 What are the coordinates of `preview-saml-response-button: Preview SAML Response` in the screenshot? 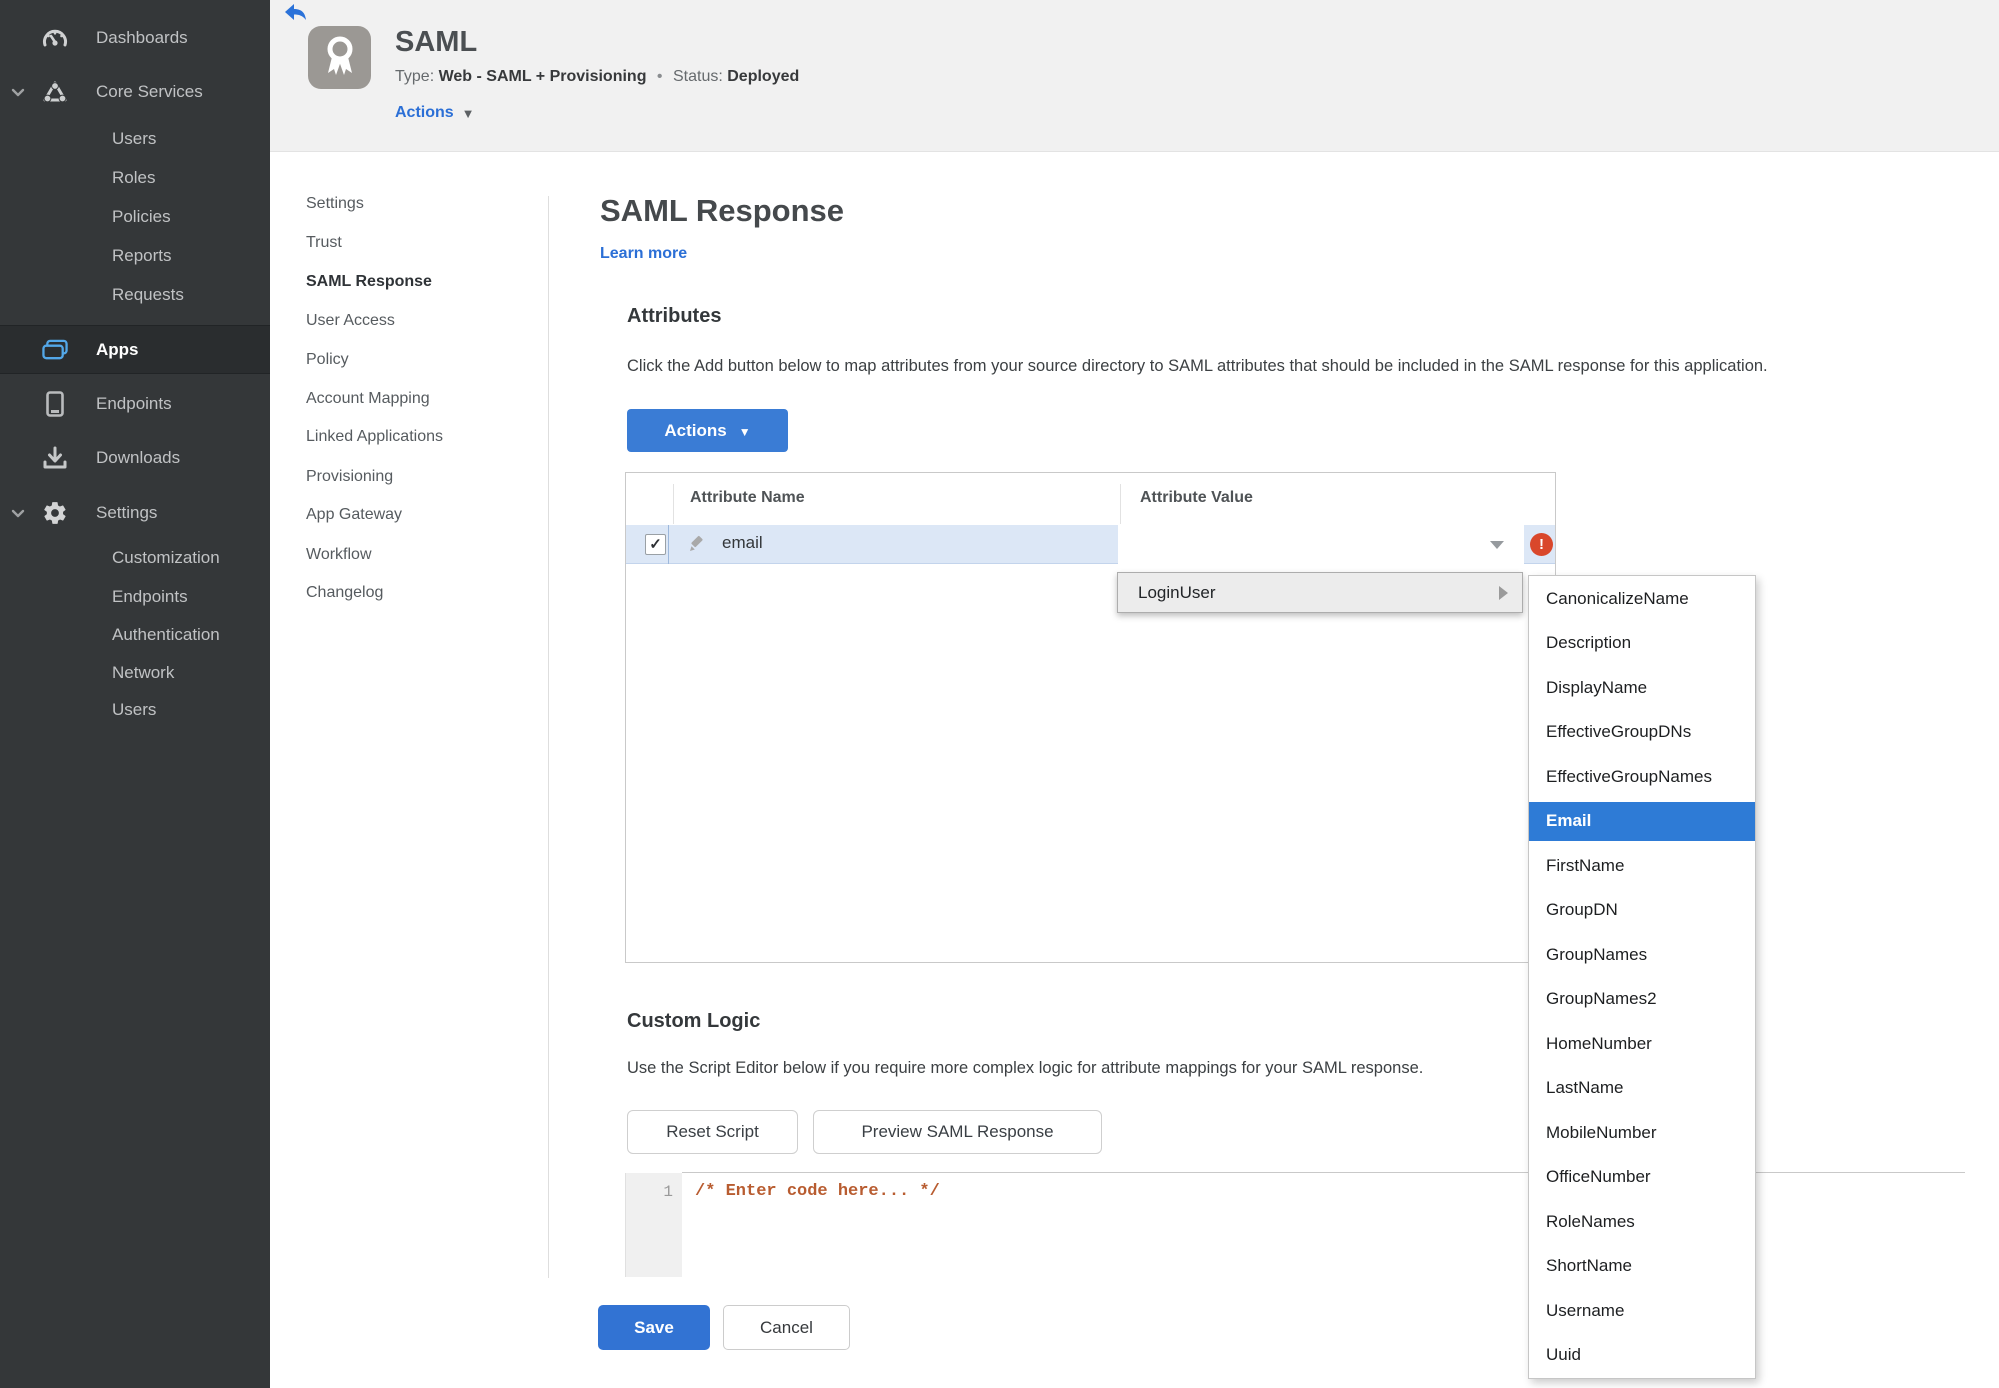 It's located at (957, 1132).